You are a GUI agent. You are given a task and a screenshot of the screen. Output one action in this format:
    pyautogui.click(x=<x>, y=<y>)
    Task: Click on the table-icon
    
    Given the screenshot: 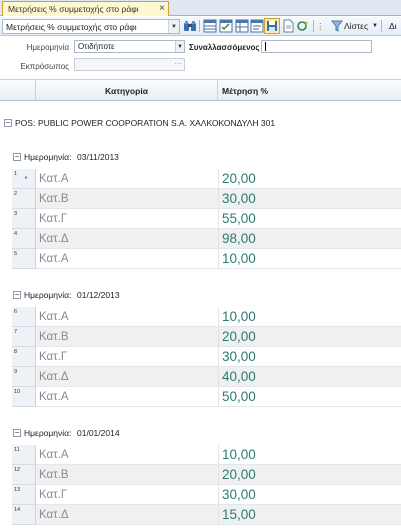 What is the action you would take?
    pyautogui.click(x=242, y=26)
    